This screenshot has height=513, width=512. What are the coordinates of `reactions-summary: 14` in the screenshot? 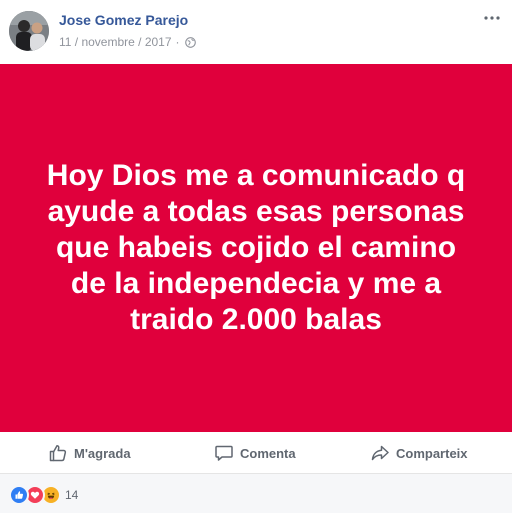 It's located at (43, 495).